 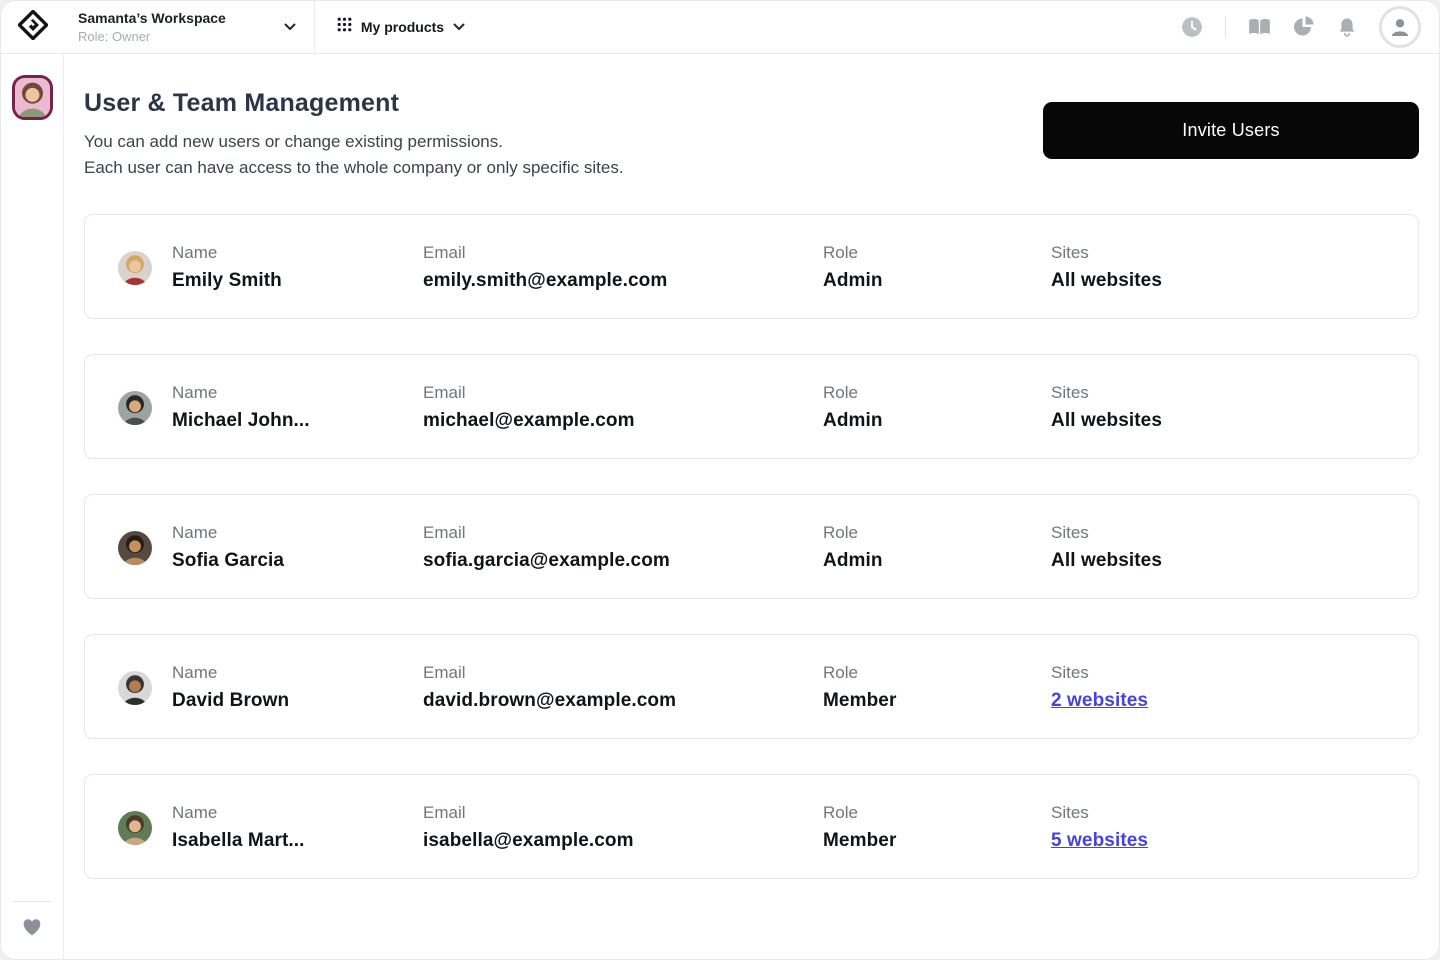 I want to click on user-name-field: Name David Brown, so click(x=230, y=687).